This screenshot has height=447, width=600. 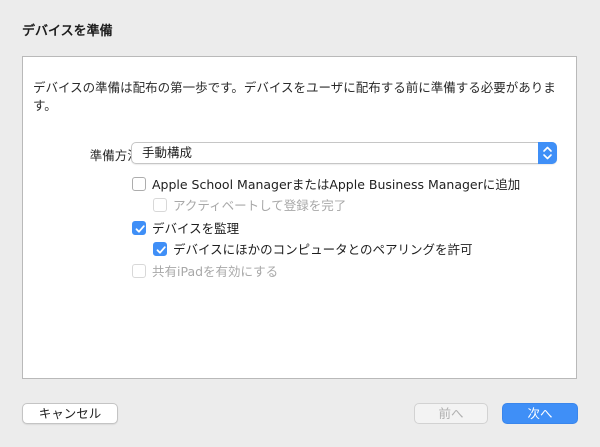 What do you see at coordinates (160, 204) in the screenshot?
I see `checkbox-activate-complete-enrollment` at bounding box center [160, 204].